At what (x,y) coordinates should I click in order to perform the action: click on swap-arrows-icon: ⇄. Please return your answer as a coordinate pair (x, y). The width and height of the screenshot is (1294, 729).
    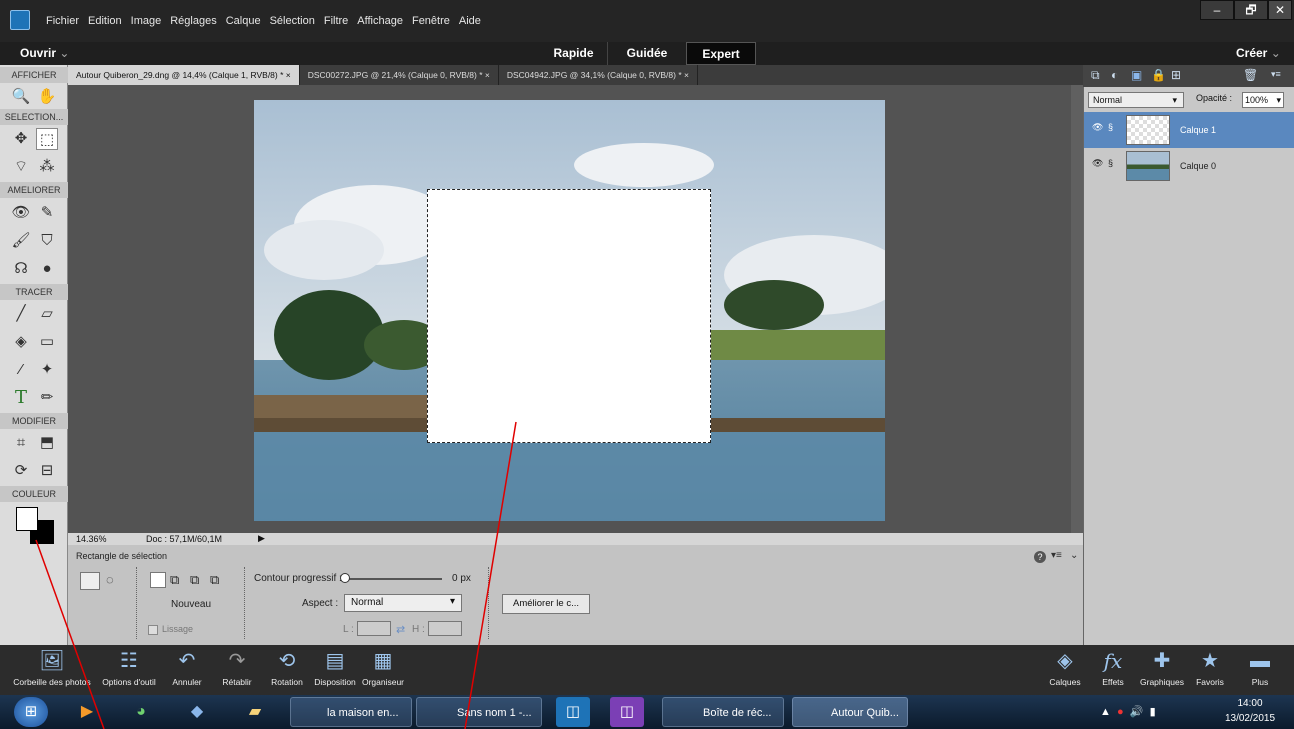
    Looking at the image, I should click on (400, 629).